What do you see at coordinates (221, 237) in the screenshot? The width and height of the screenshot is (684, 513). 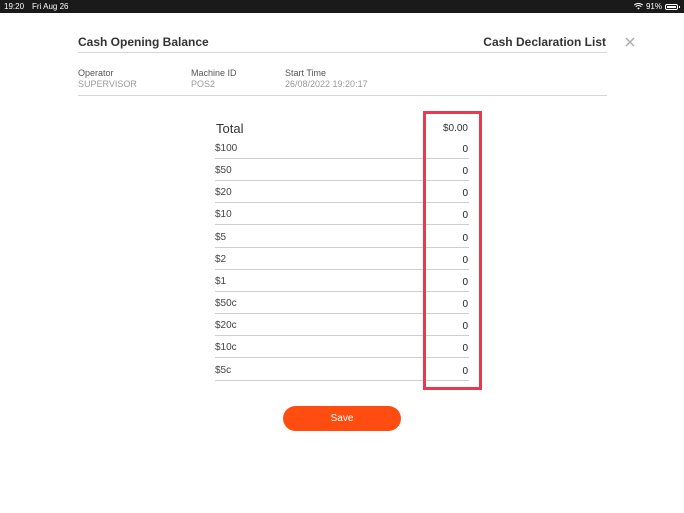 I see `denomination-label: $5` at bounding box center [221, 237].